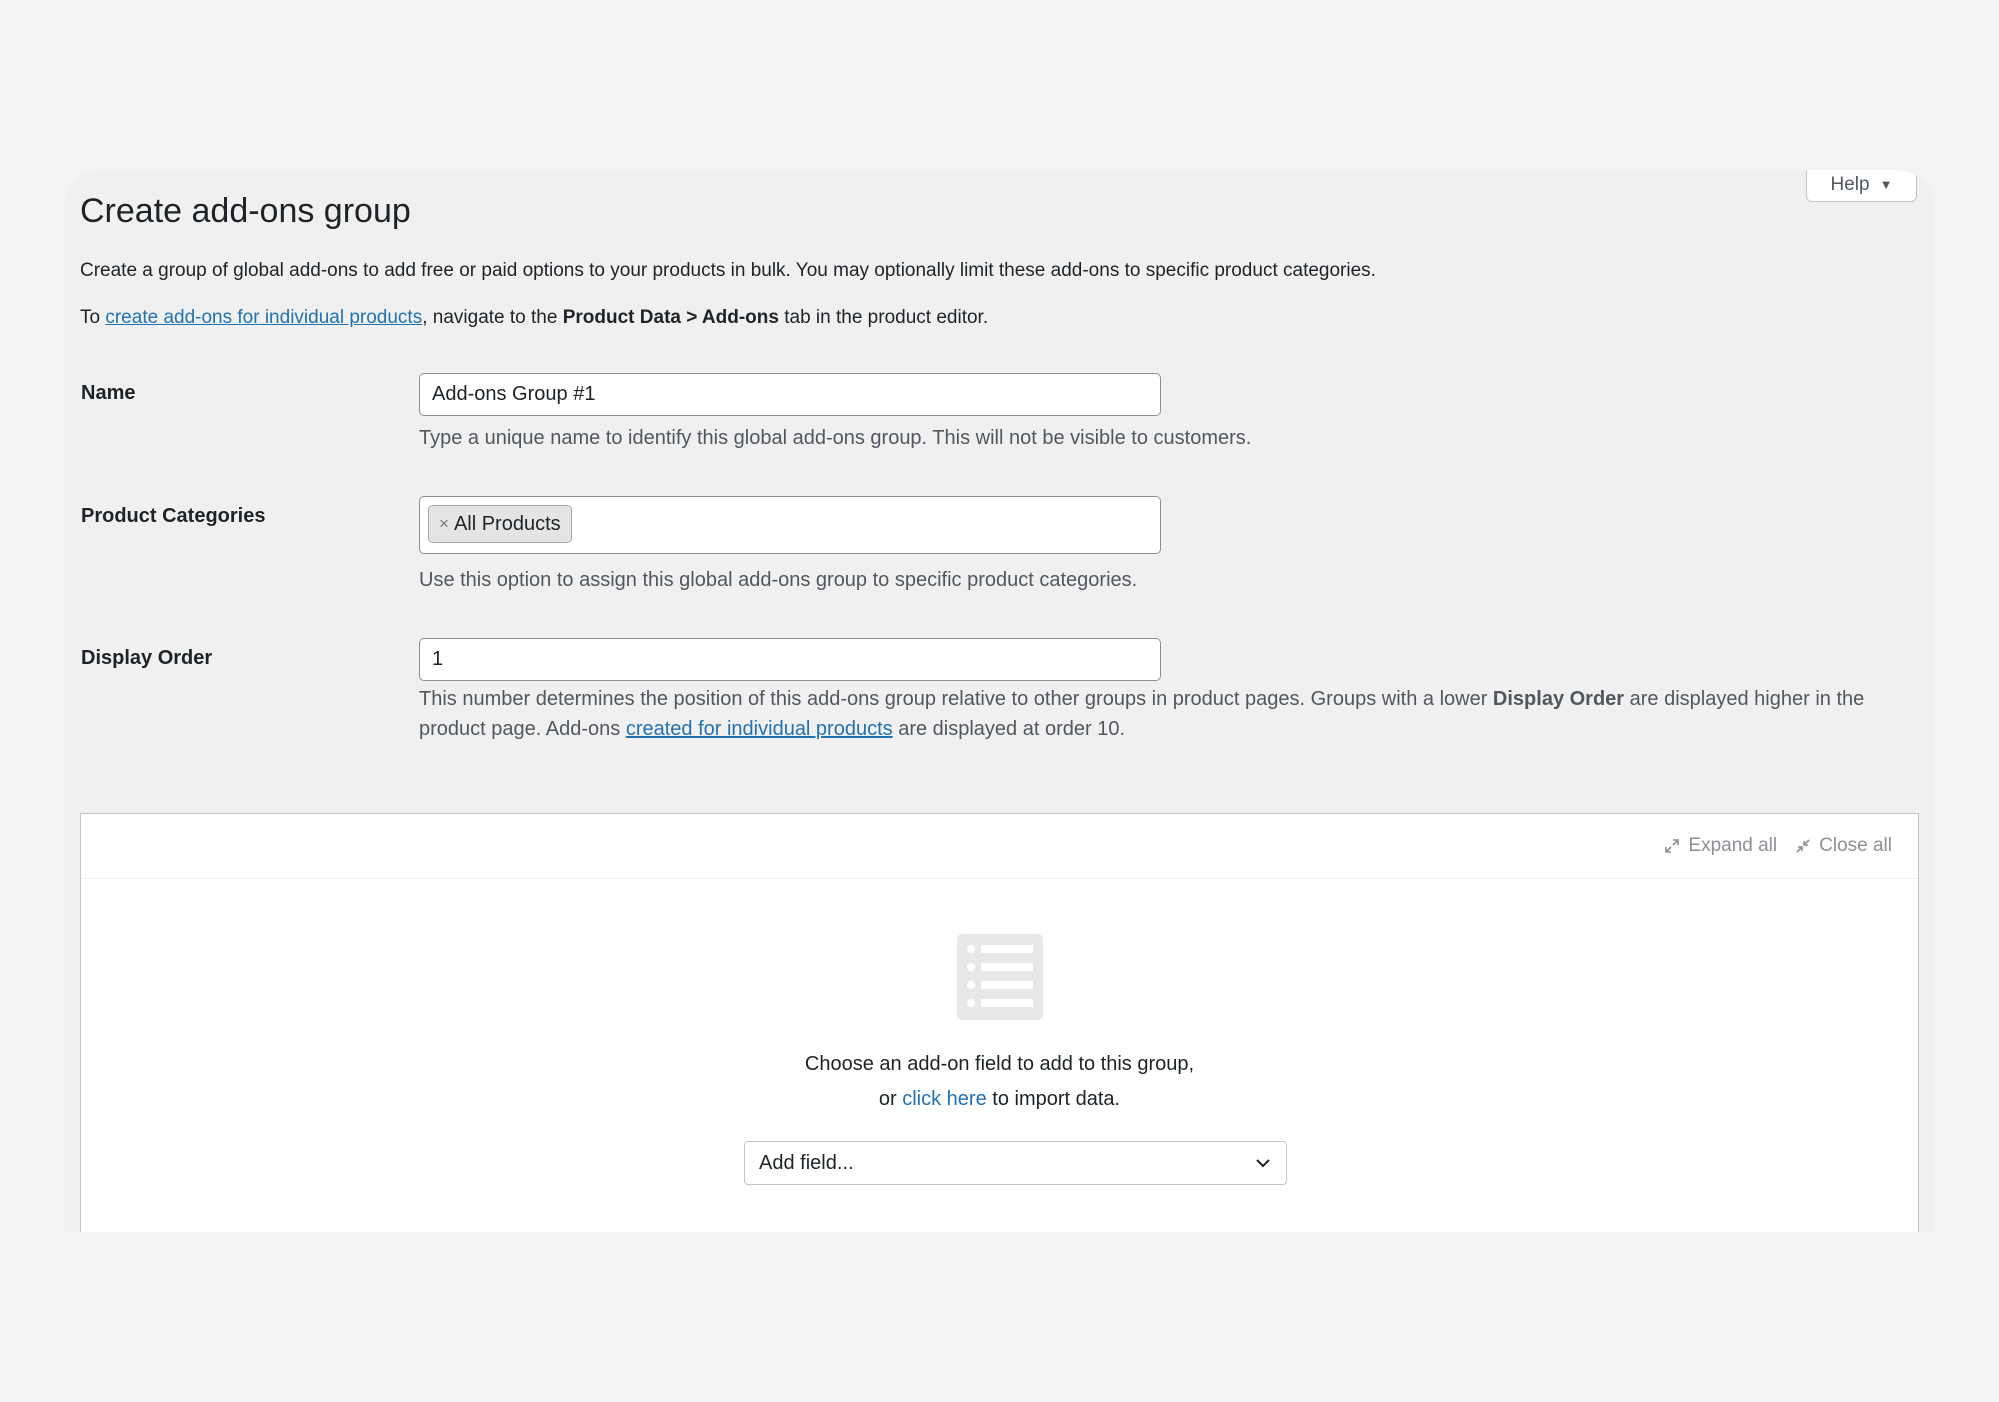 Image resolution: width=1999 pixels, height=1402 pixels. What do you see at coordinates (245, 211) in the screenshot?
I see `page-title: Create add-ons group` at bounding box center [245, 211].